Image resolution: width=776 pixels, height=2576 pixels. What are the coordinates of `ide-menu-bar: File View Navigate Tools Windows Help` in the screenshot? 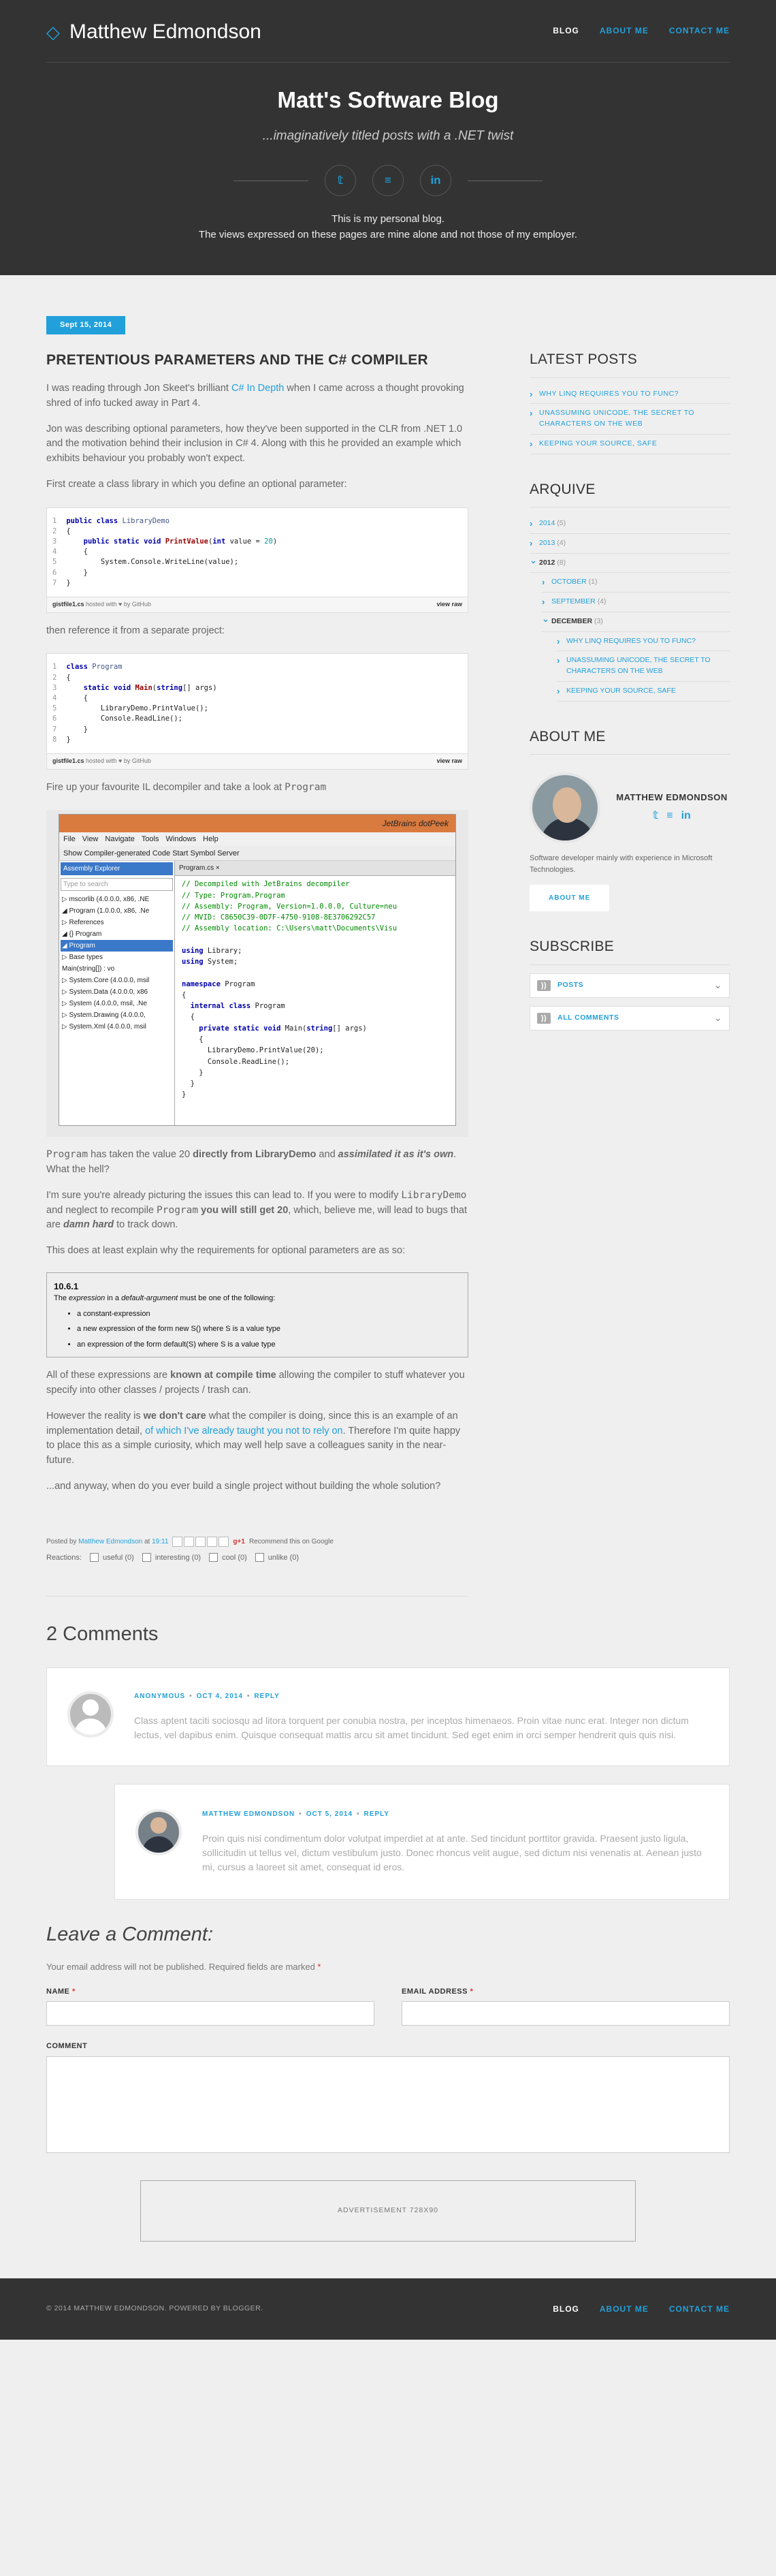 It's located at (257, 839).